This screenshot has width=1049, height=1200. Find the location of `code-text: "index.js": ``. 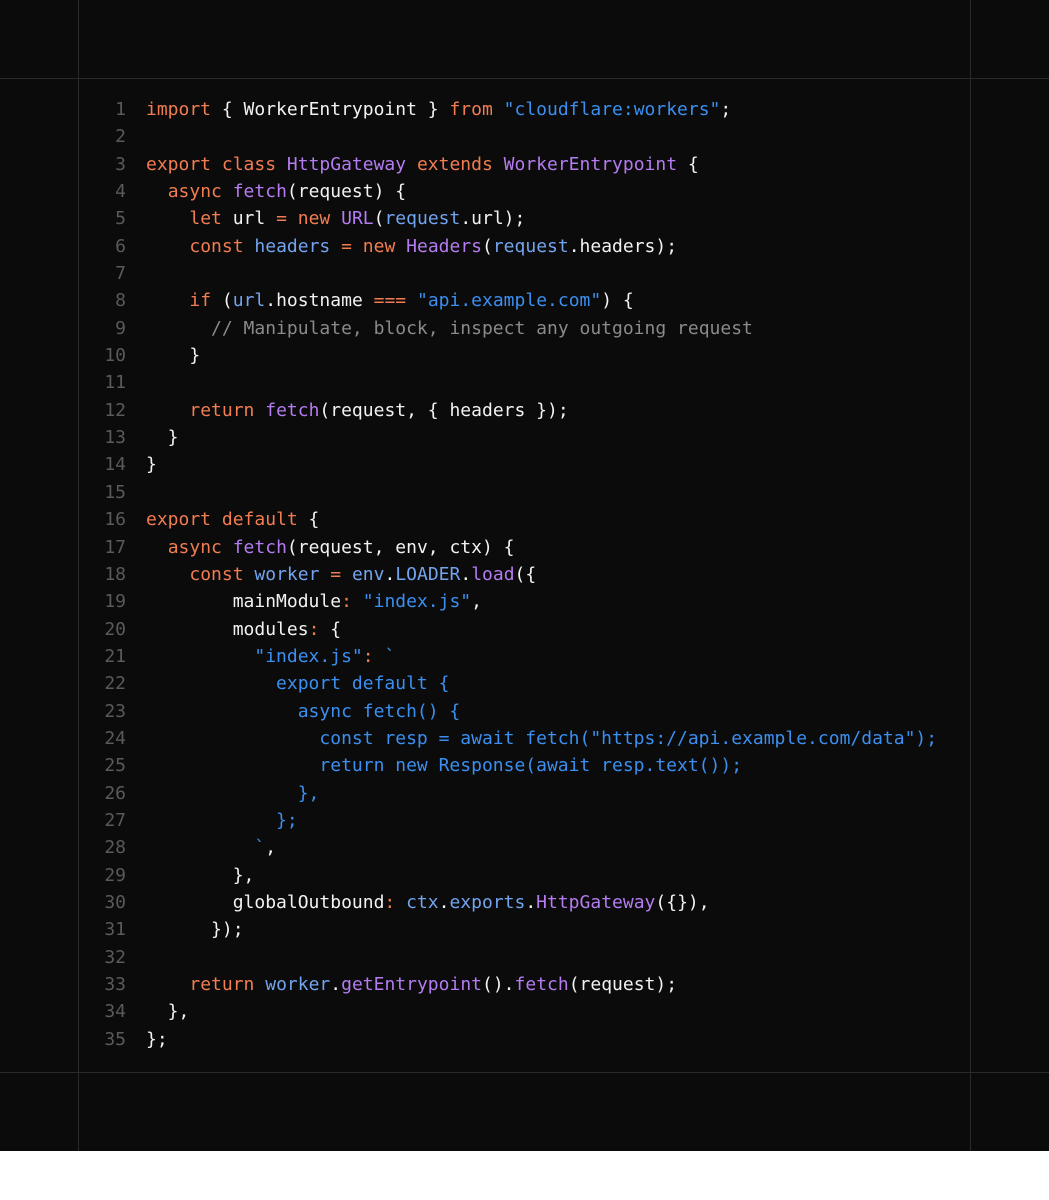

code-text: "index.js": ` is located at coordinates (260, 656).